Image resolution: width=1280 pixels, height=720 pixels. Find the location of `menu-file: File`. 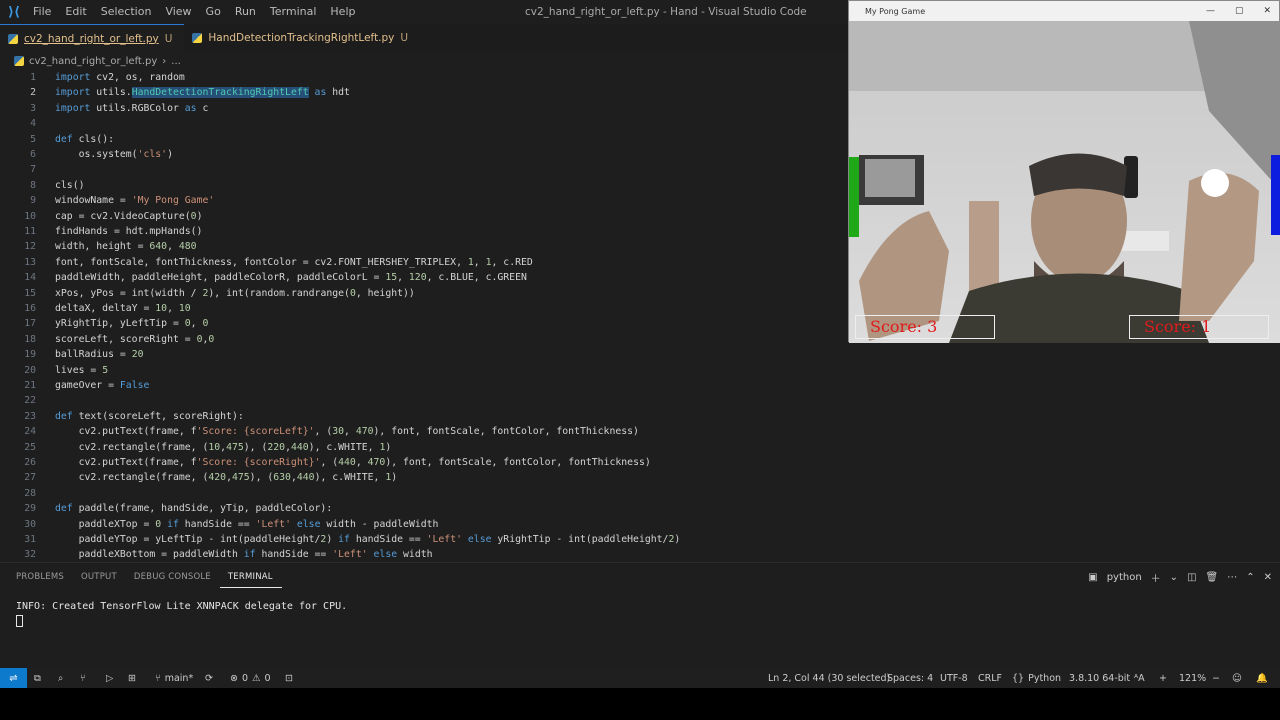

menu-file: File is located at coordinates (44, 12).